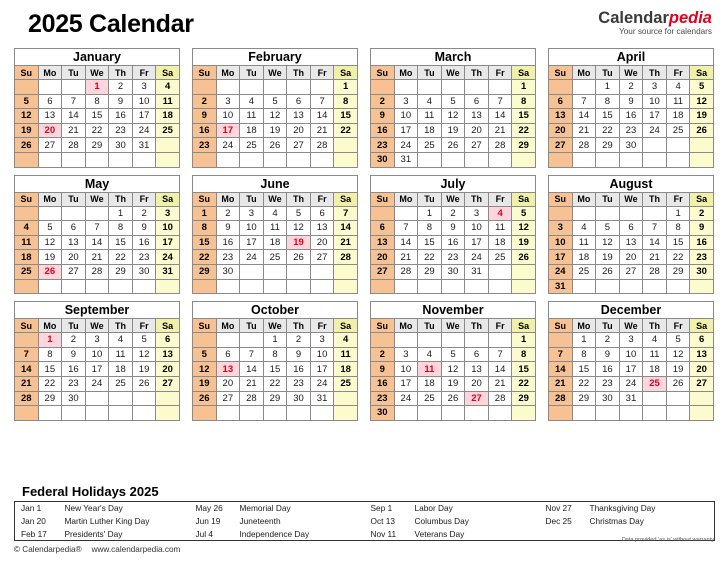  Describe the element at coordinates (654, 116) in the screenshot. I see `day-cell: 17` at that location.